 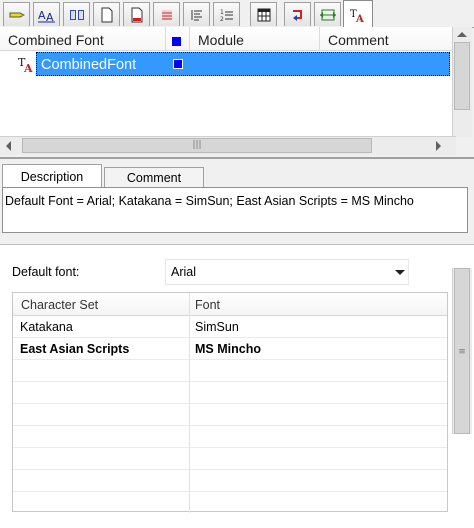 I want to click on page-red-icon-tab, so click(x=136, y=14).